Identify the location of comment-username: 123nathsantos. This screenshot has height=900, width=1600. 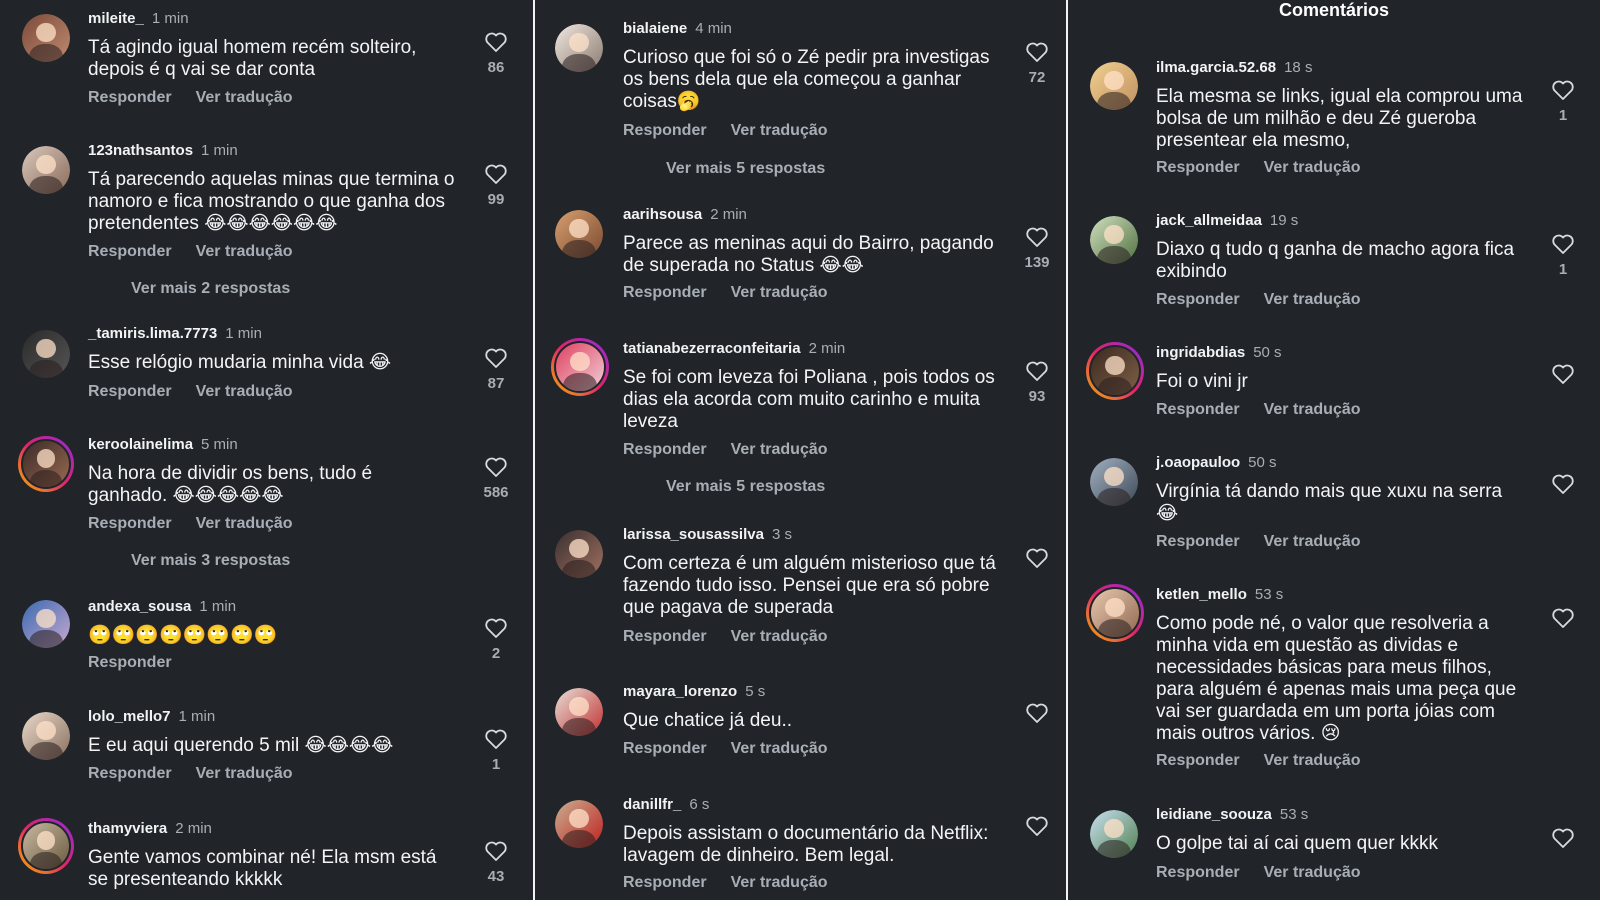
(140, 150).